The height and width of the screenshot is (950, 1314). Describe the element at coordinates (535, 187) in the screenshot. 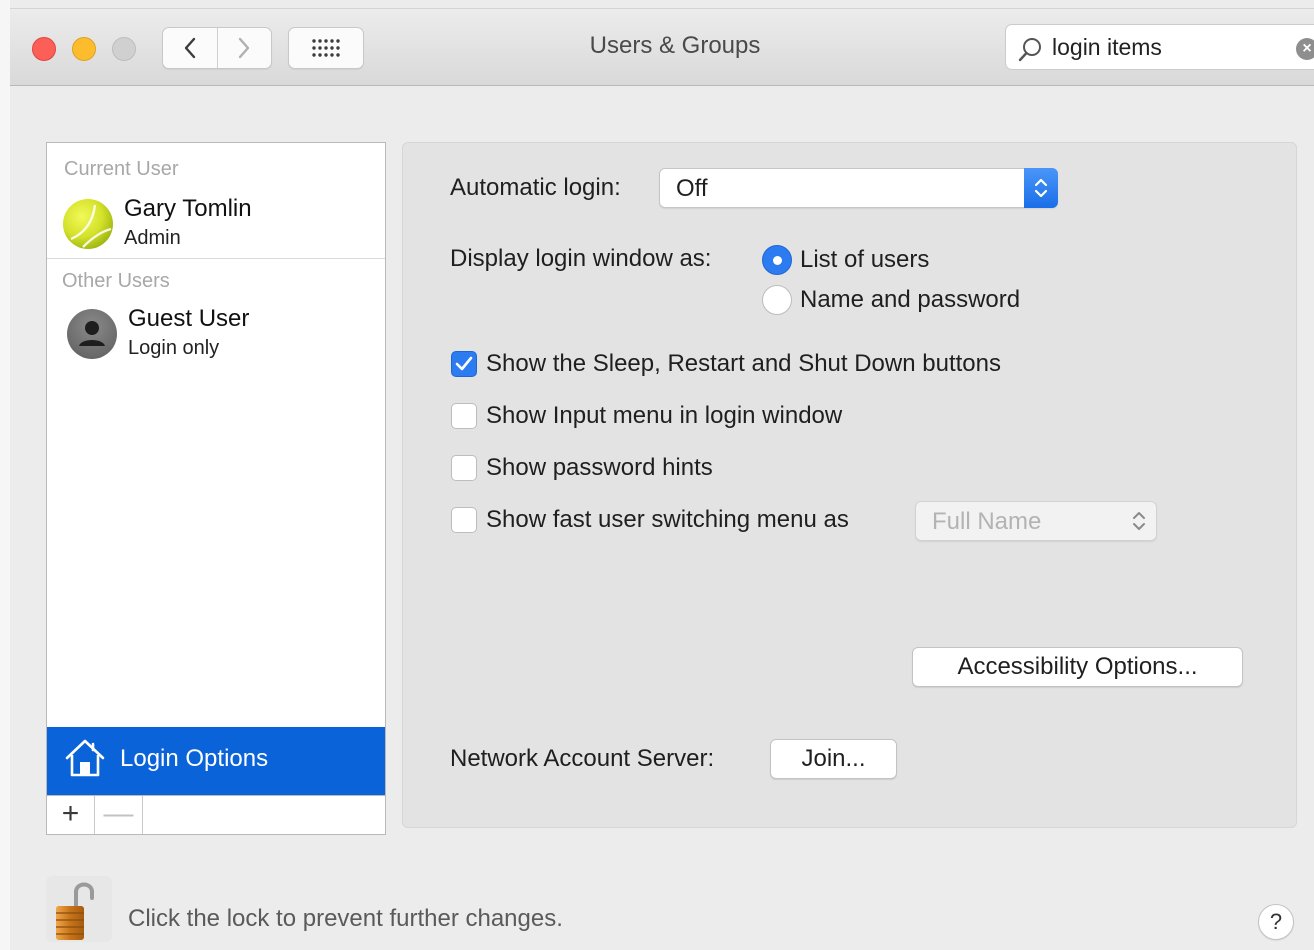

I see `automatic-login-label: Automatic login:` at that location.